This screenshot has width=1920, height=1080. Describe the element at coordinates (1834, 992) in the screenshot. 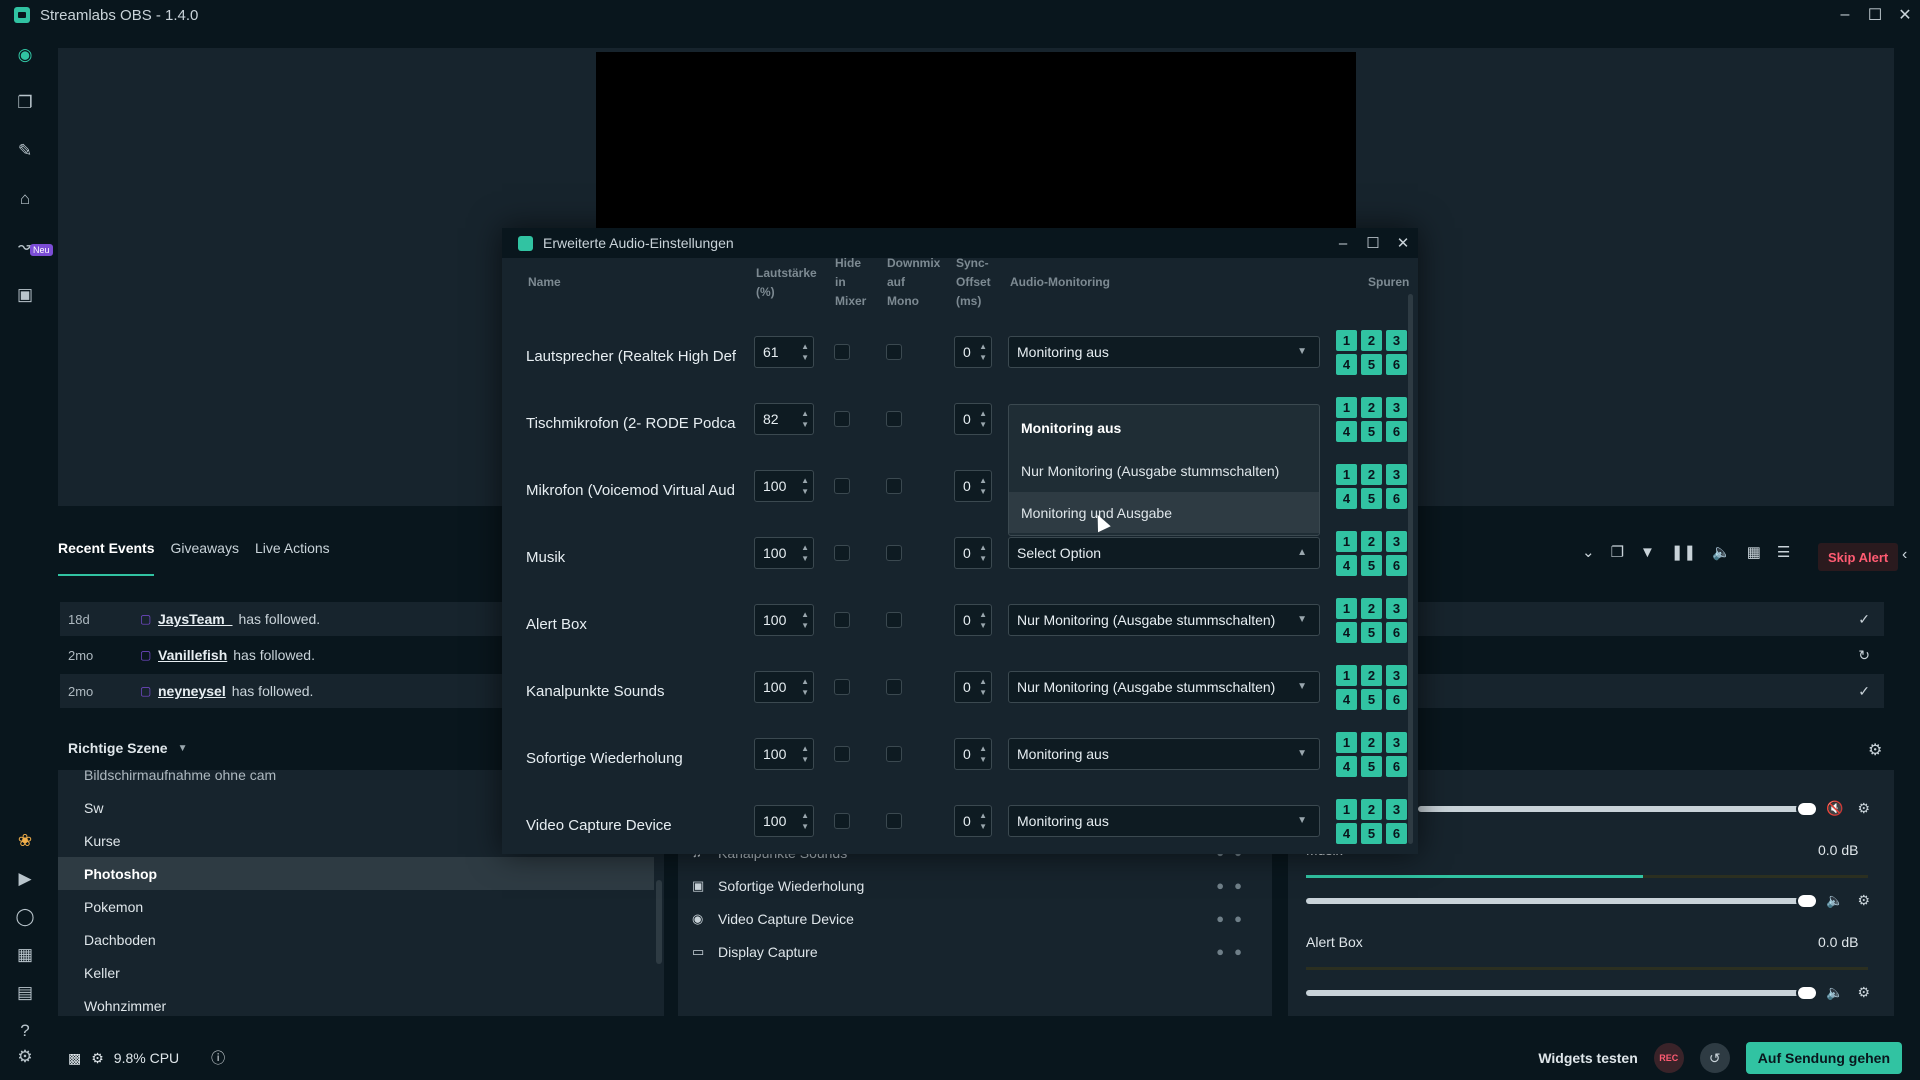

I see `speaker-icon: 🔈` at that location.